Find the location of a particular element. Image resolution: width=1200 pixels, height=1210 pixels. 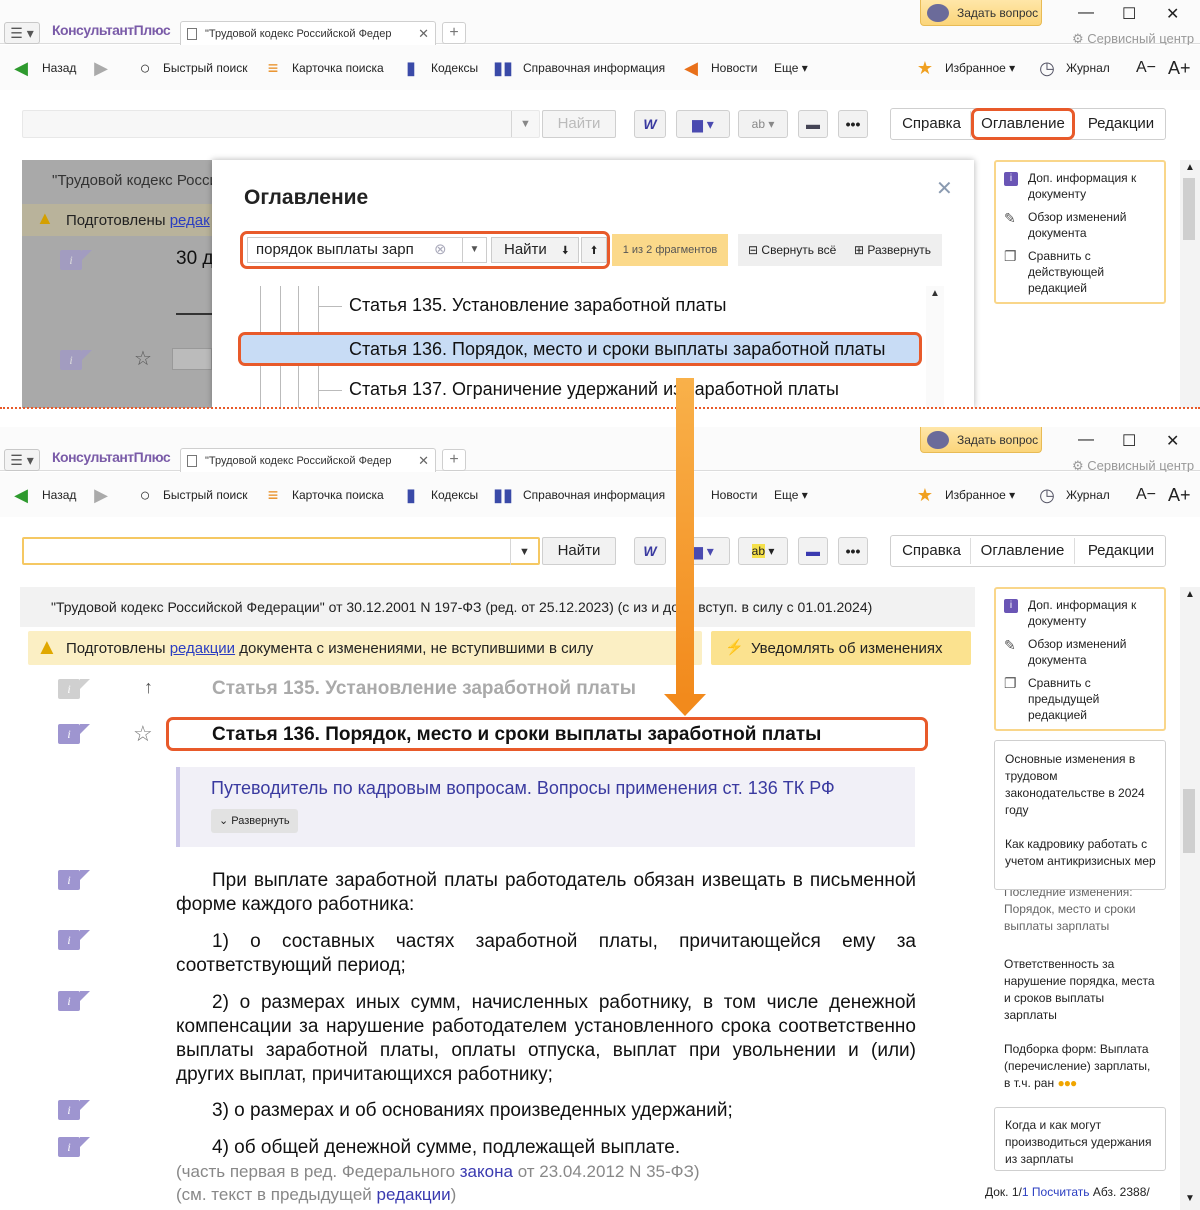

count-link: Посчитать is located at coordinates (1061, 1192).